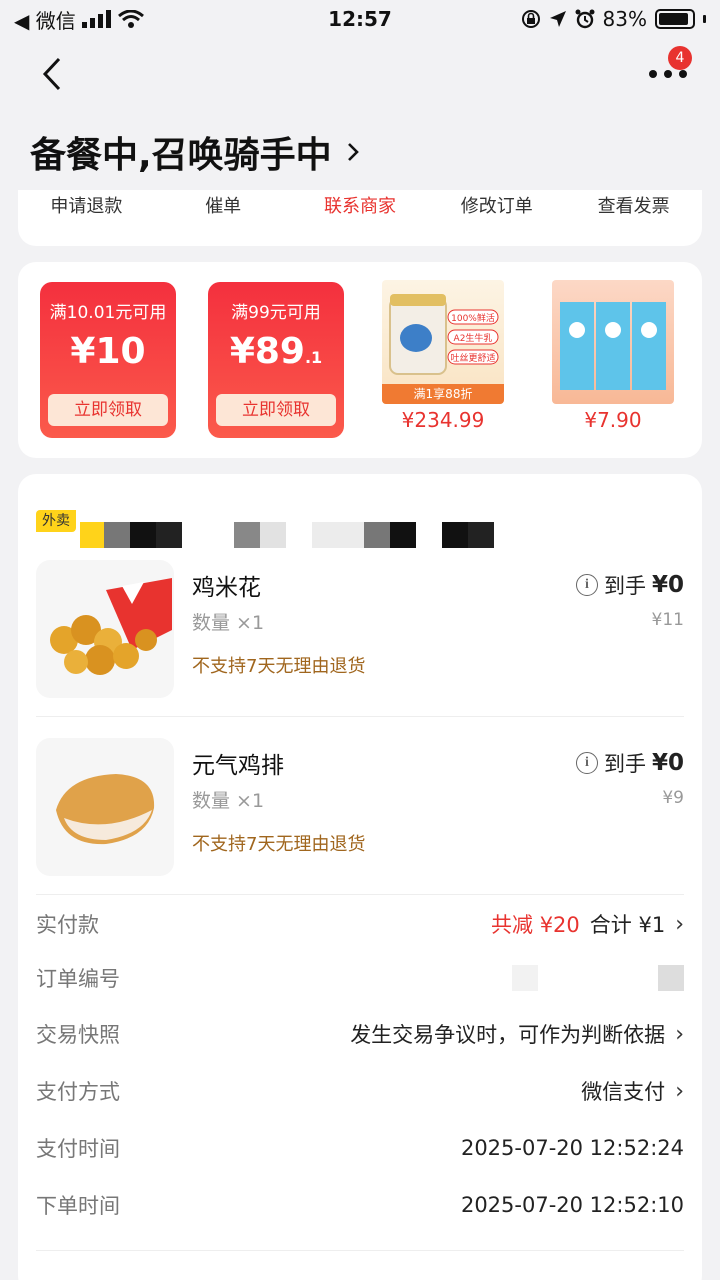 Image resolution: width=720 pixels, height=1280 pixels. What do you see at coordinates (473, 359) in the screenshot?
I see `product-tag: 吐丝更舒适` at bounding box center [473, 359].